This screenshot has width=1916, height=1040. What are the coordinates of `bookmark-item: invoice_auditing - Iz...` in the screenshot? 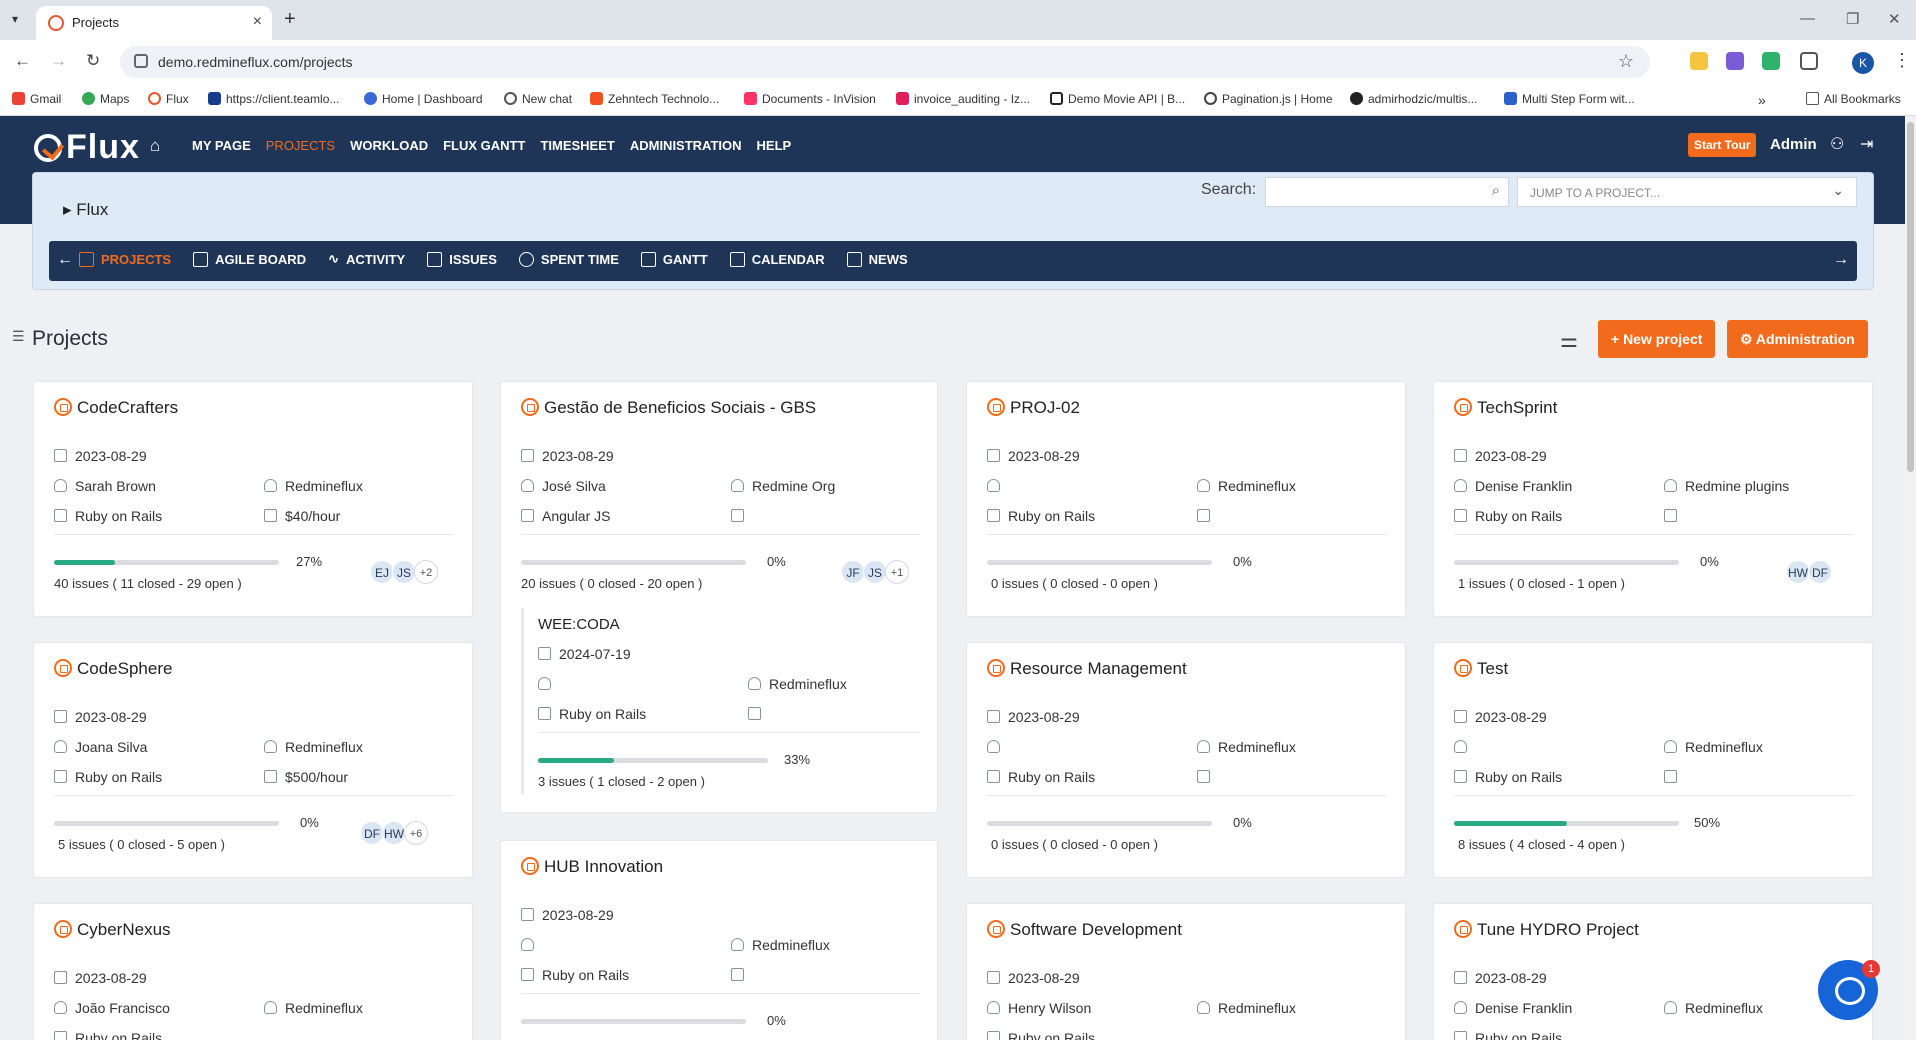 It's located at (963, 99).